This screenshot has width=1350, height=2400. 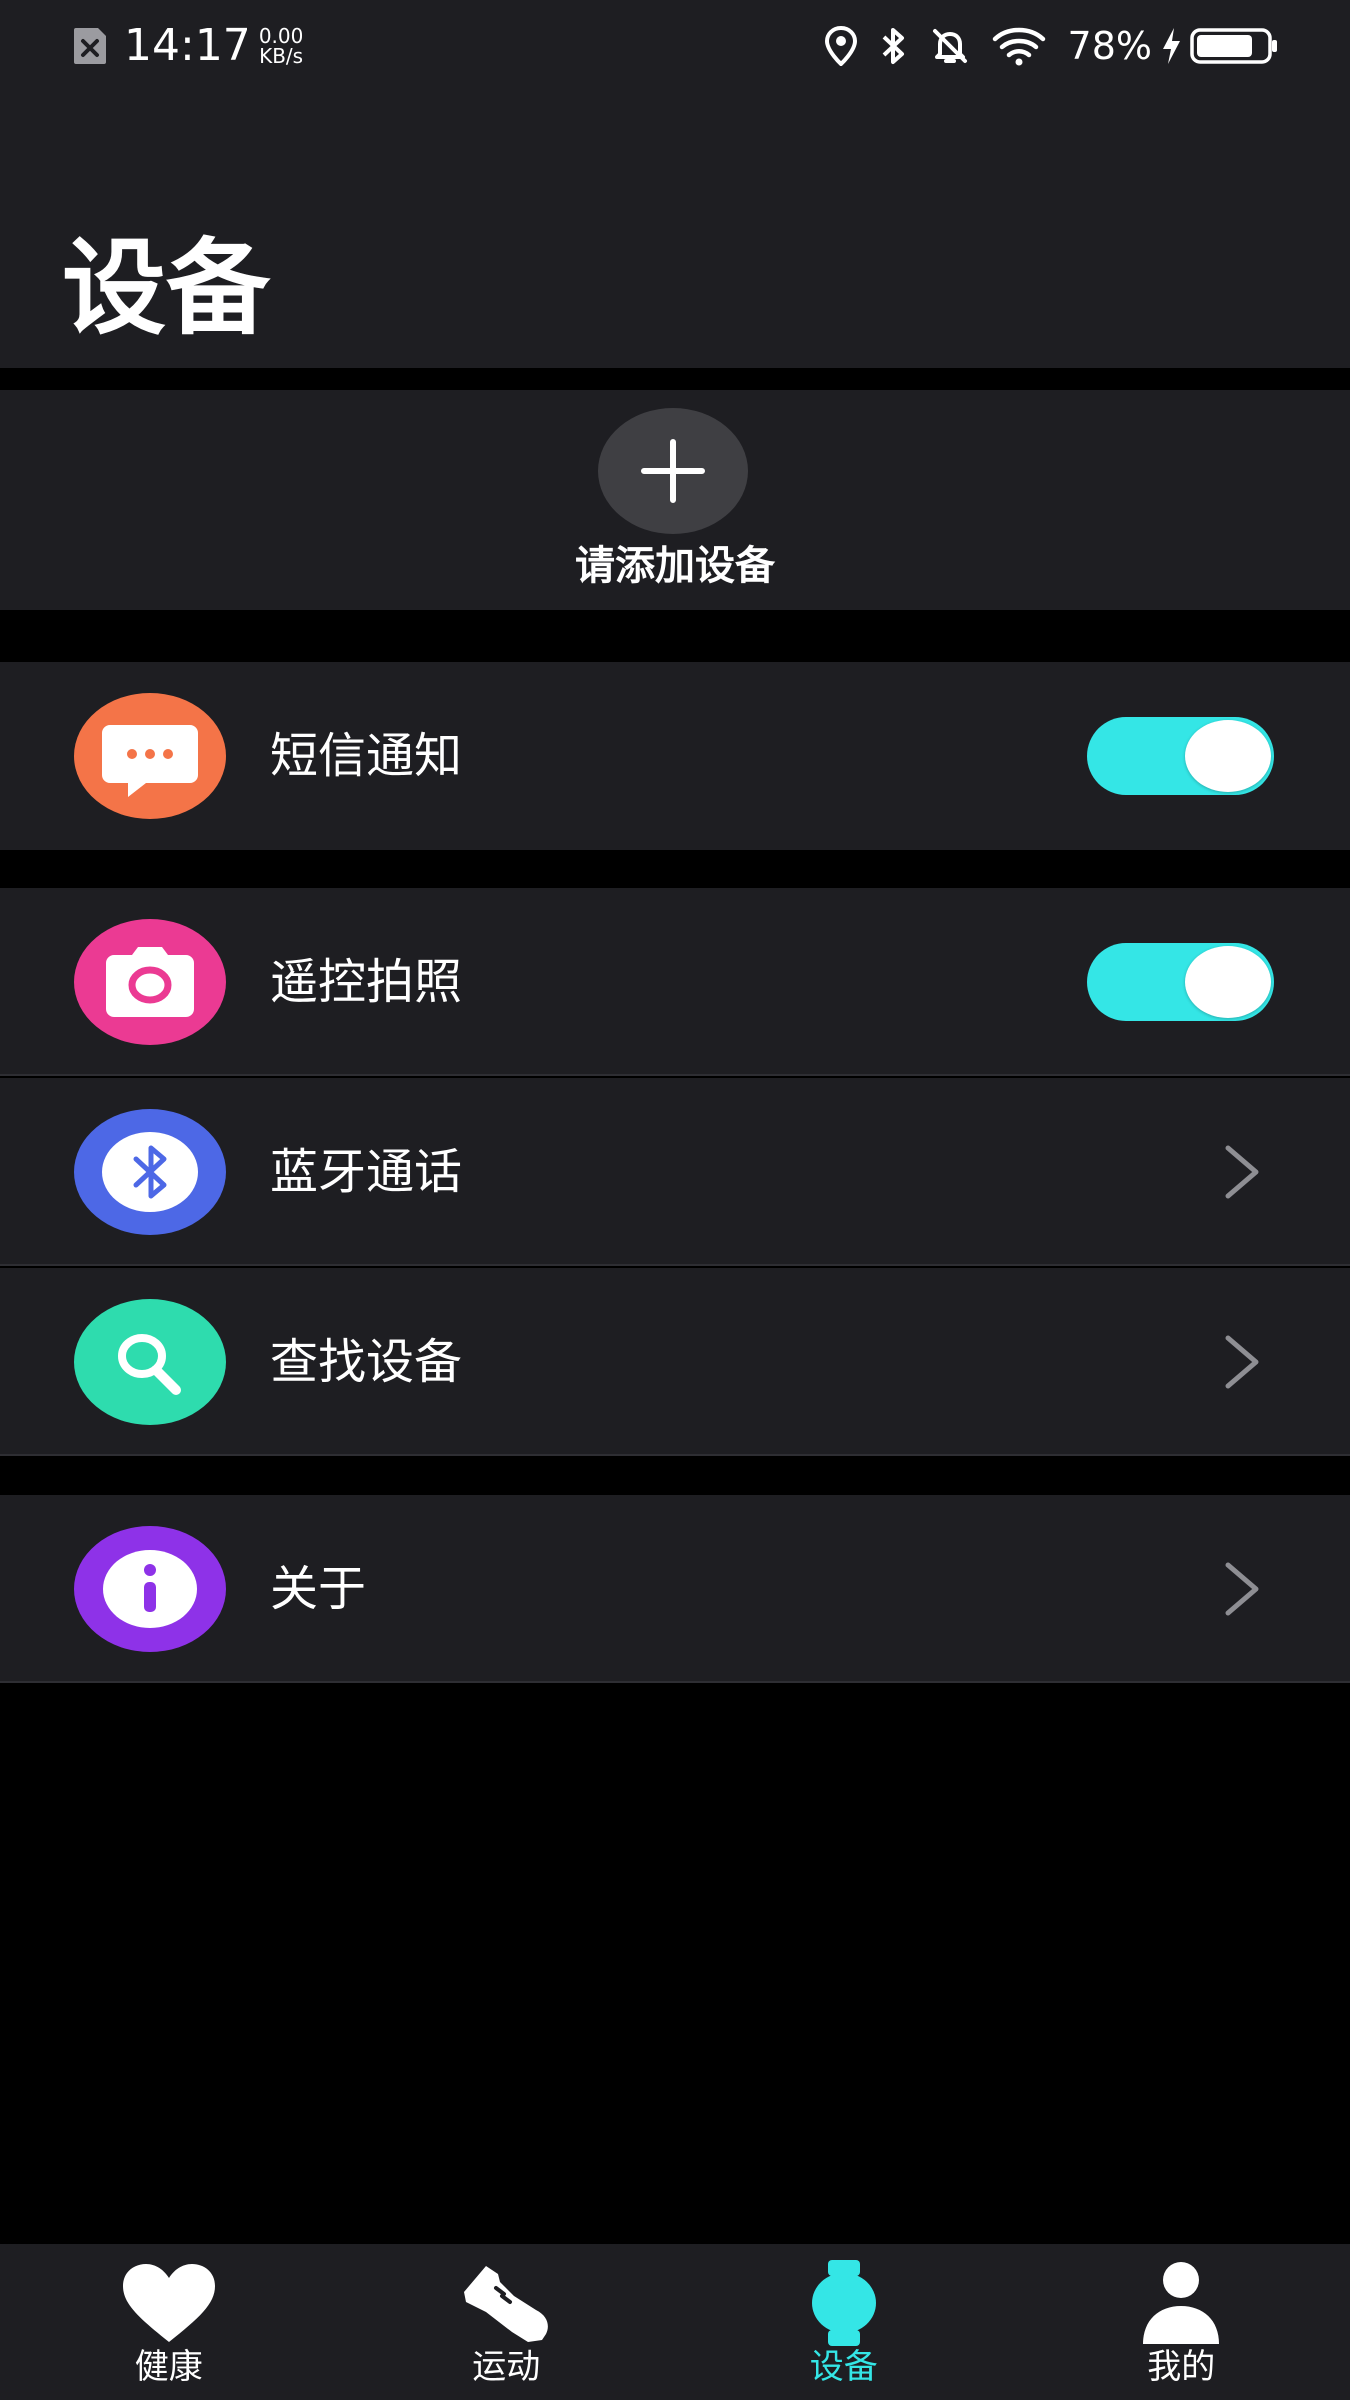 What do you see at coordinates (843, 2367) in the screenshot?
I see `nav-label-device: 设备` at bounding box center [843, 2367].